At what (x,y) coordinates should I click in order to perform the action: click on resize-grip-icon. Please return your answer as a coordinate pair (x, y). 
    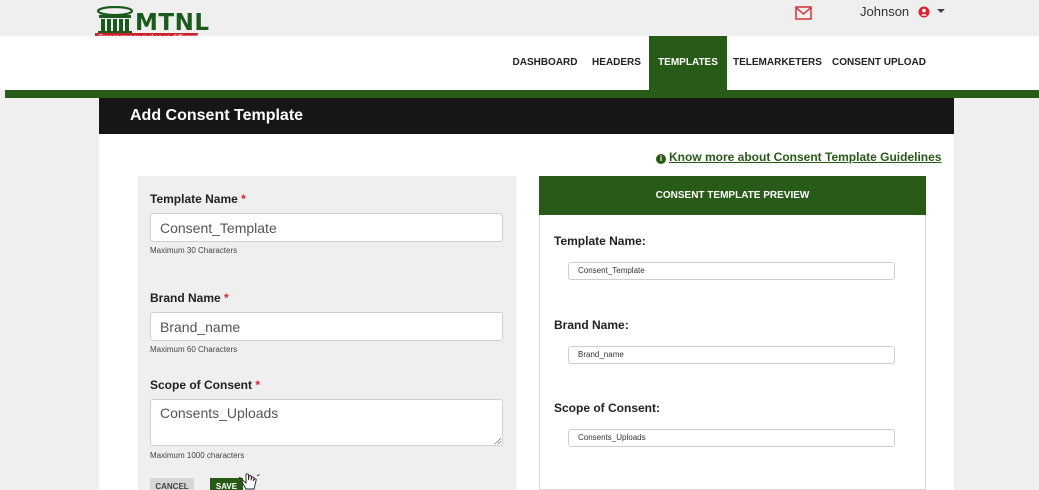
    Looking at the image, I should click on (497, 440).